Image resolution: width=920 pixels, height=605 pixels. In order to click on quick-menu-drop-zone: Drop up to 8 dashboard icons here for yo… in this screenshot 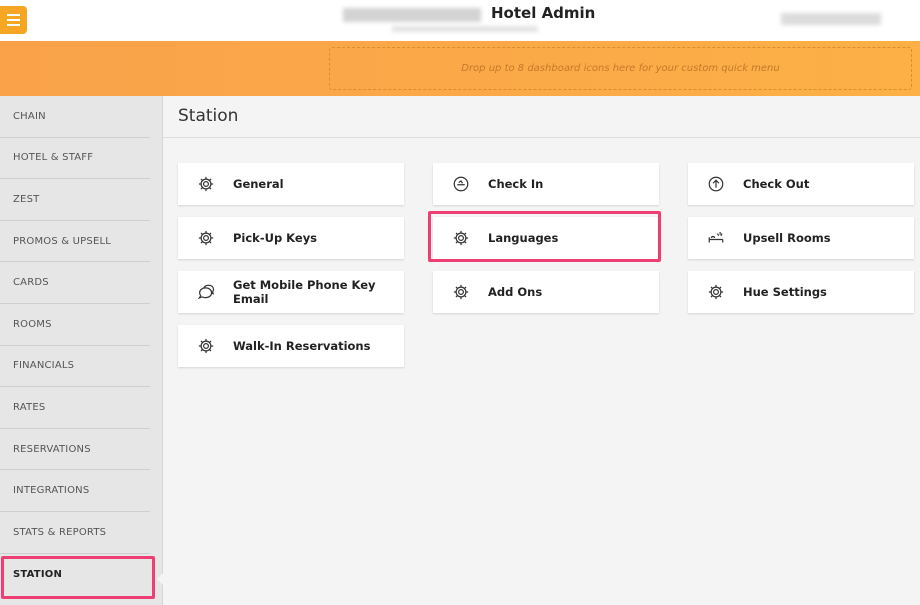, I will do `click(620, 68)`.